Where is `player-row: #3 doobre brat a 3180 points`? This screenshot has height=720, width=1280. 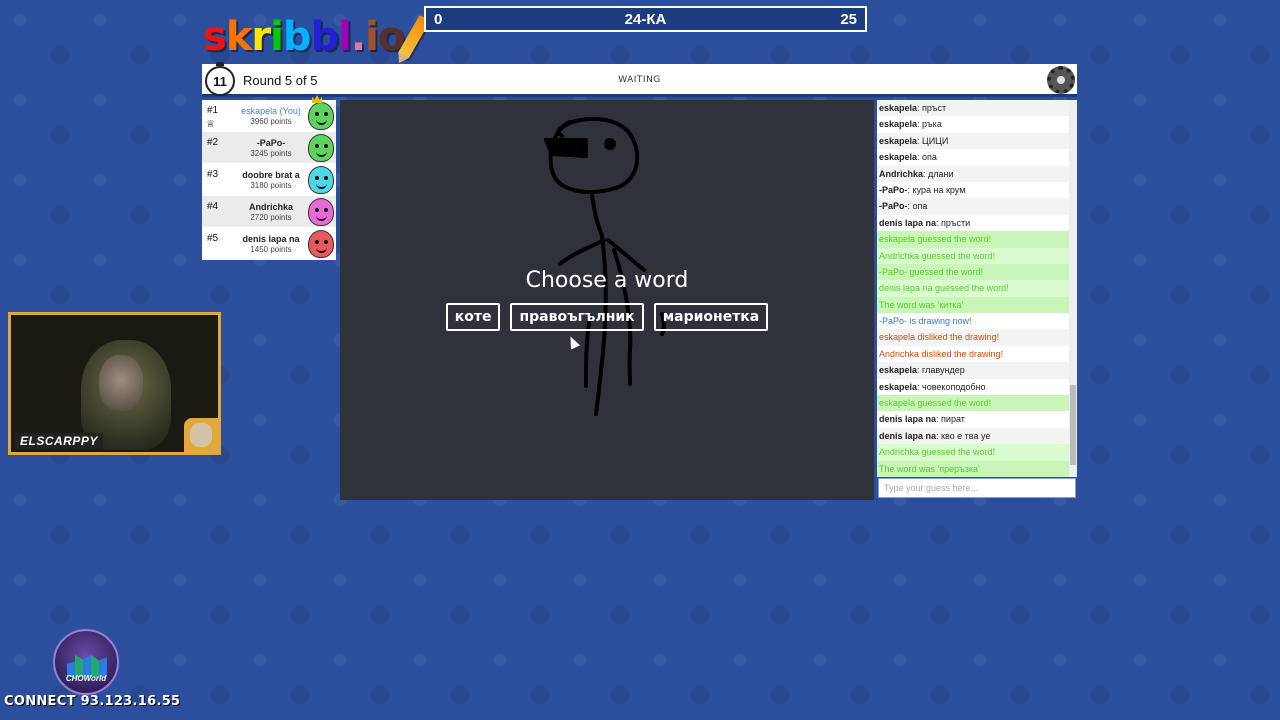
player-row: #3 doobre brat a 3180 points is located at coordinates (269, 180).